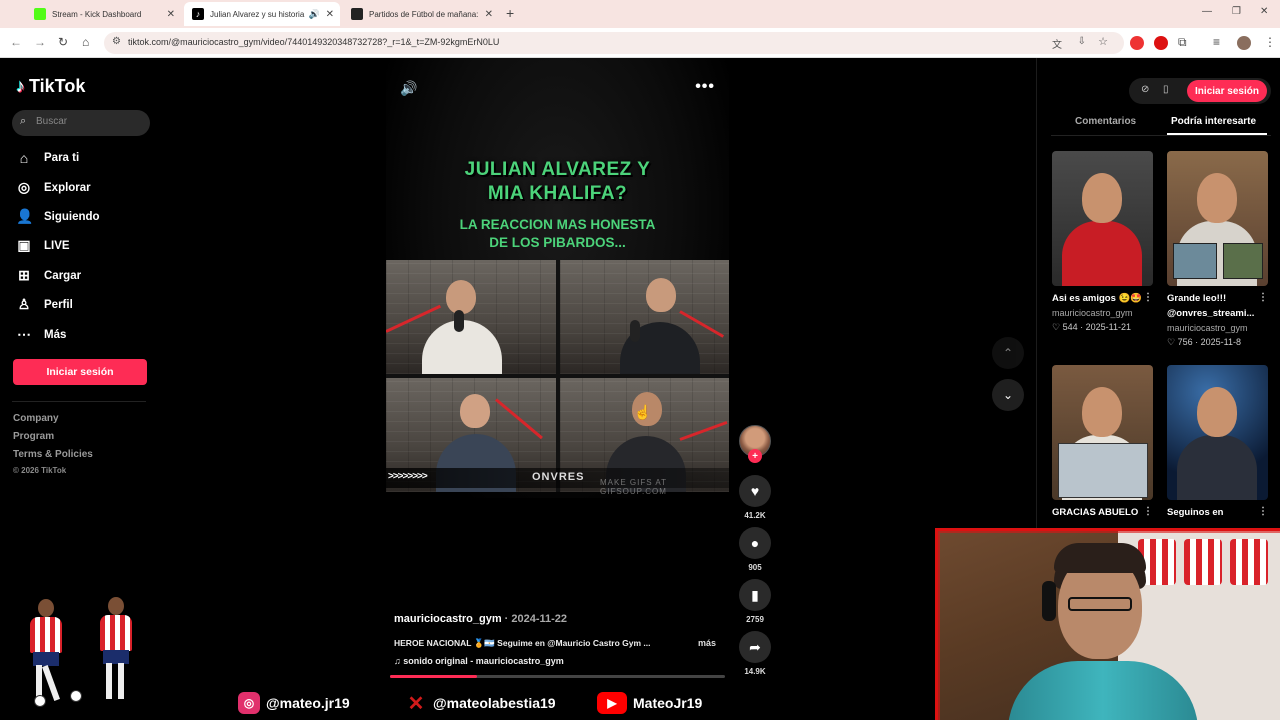 This screenshot has width=1280, height=720. What do you see at coordinates (755, 491) in the screenshot?
I see `heart-icon: ♥` at bounding box center [755, 491].